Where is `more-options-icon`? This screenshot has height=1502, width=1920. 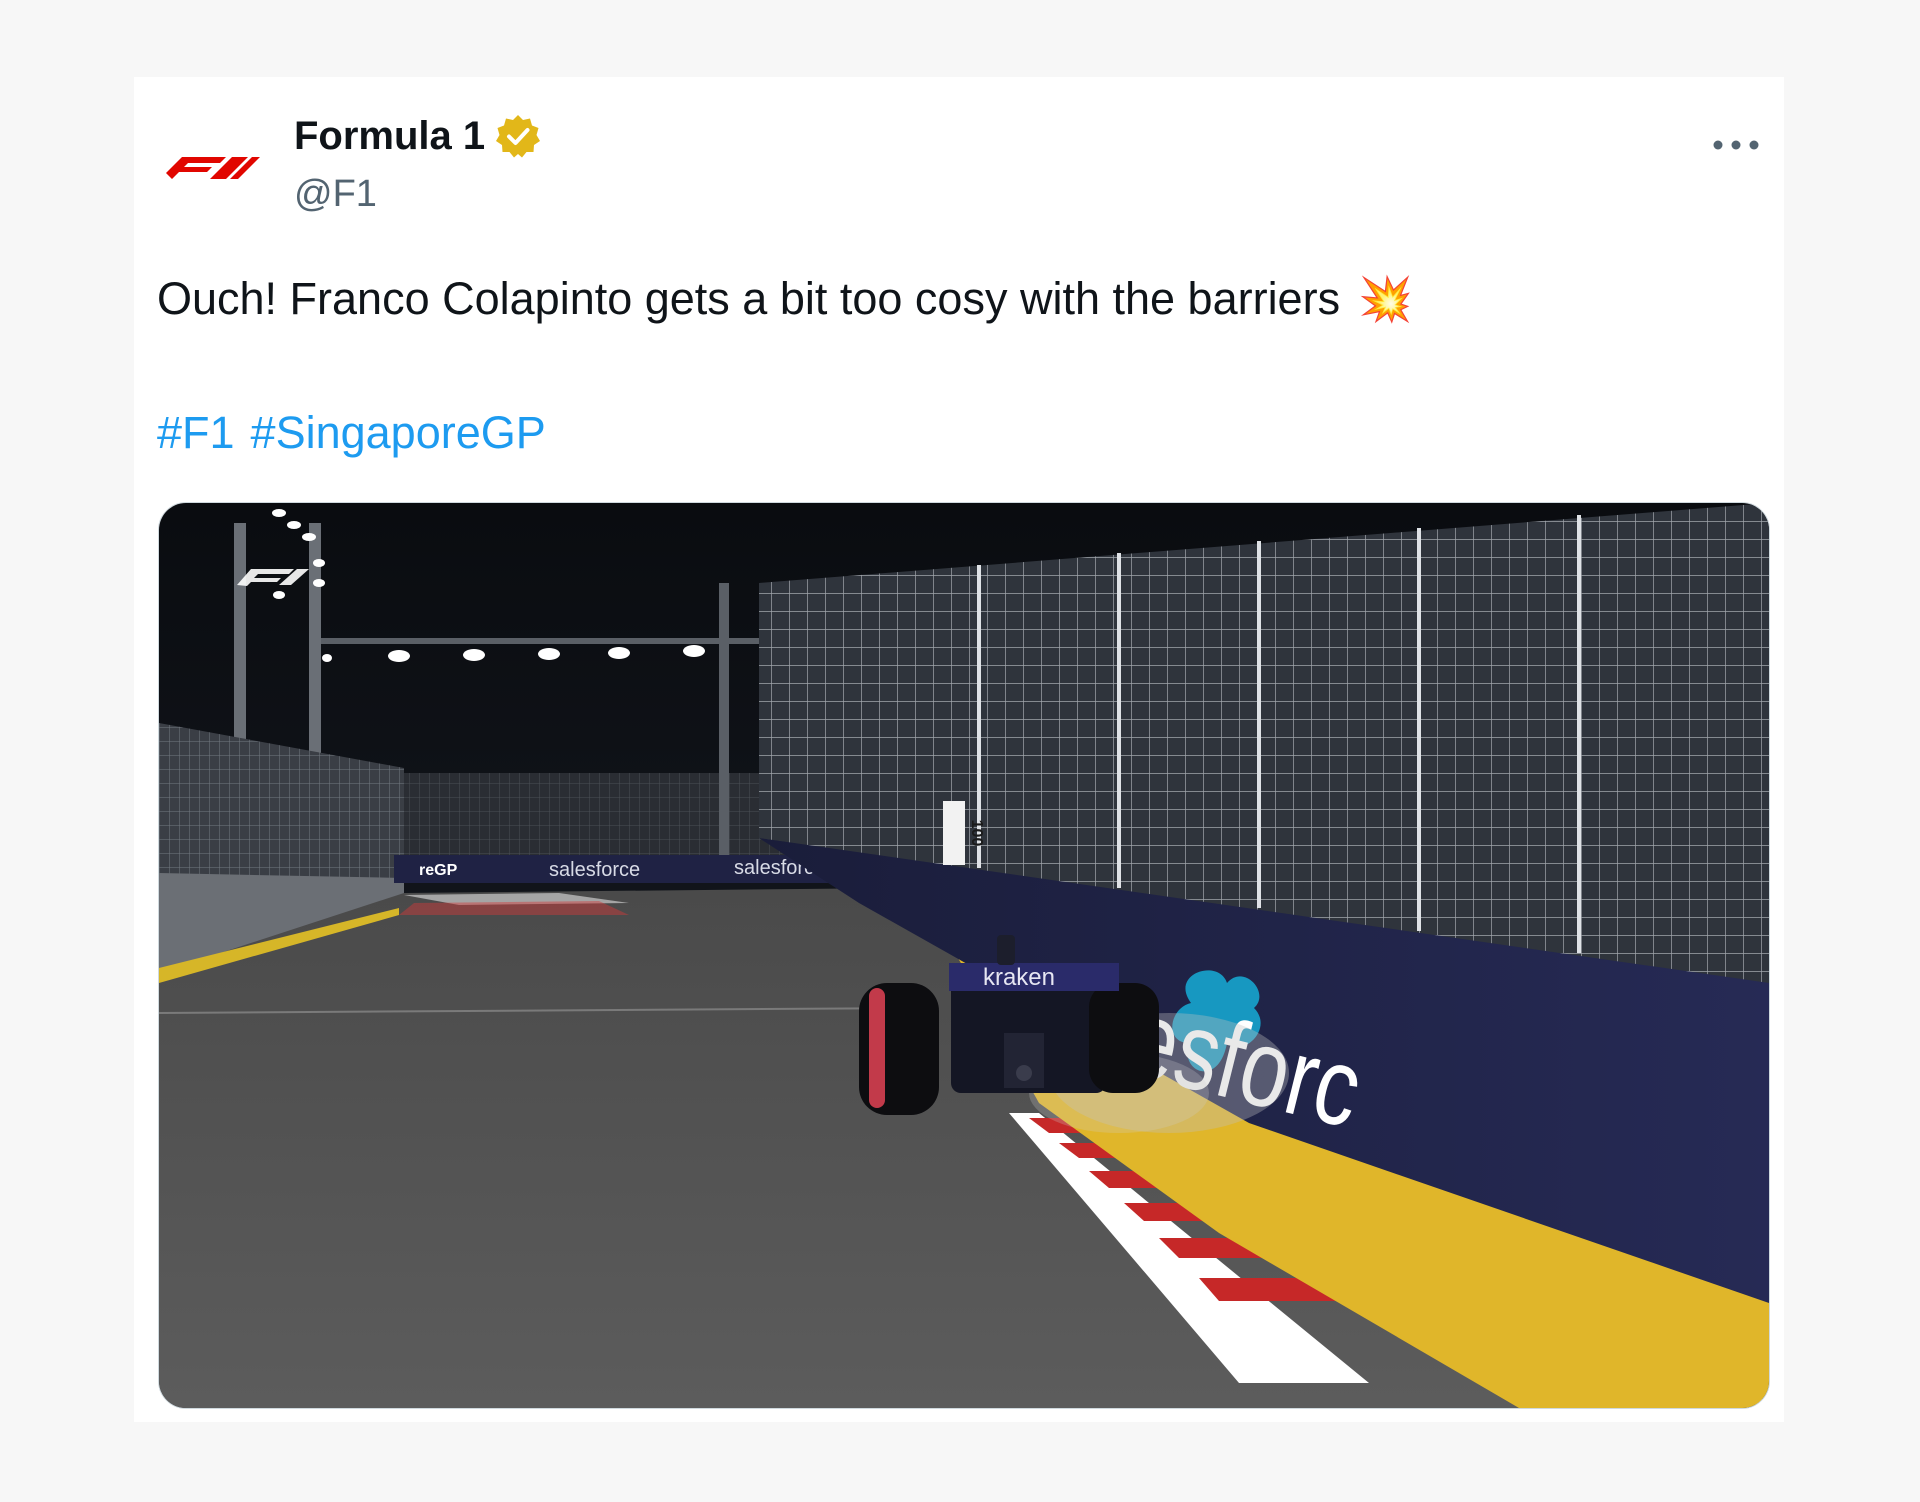 more-options-icon is located at coordinates (1736, 145).